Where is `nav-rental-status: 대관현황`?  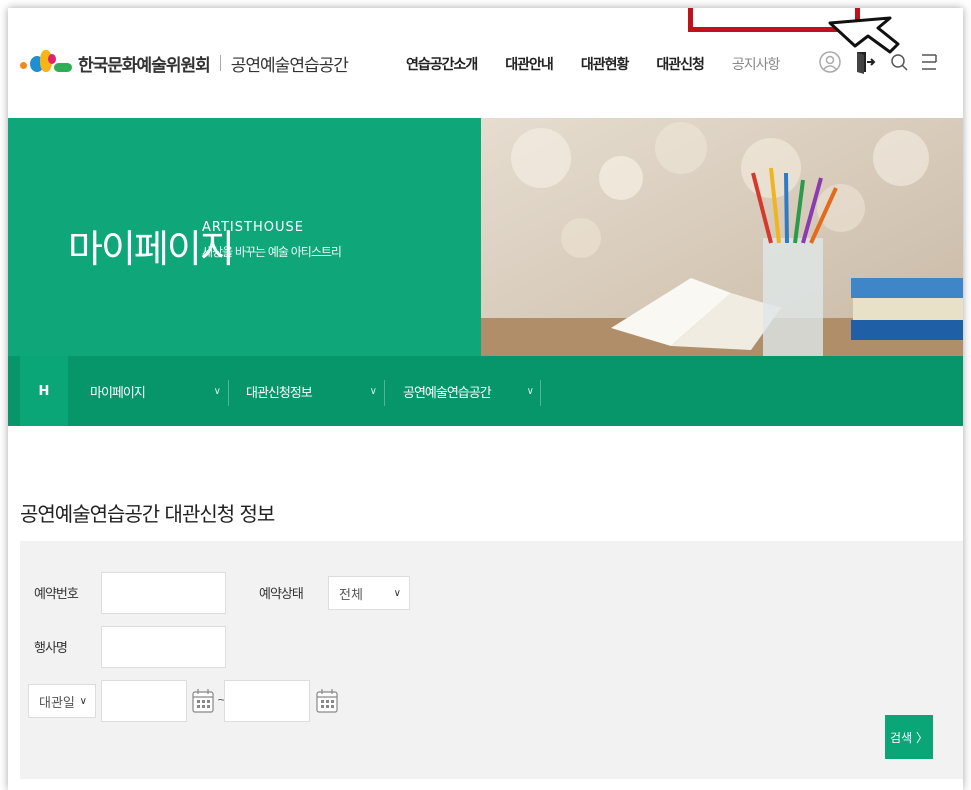
nav-rental-status: 대관현황 is located at coordinates (605, 64).